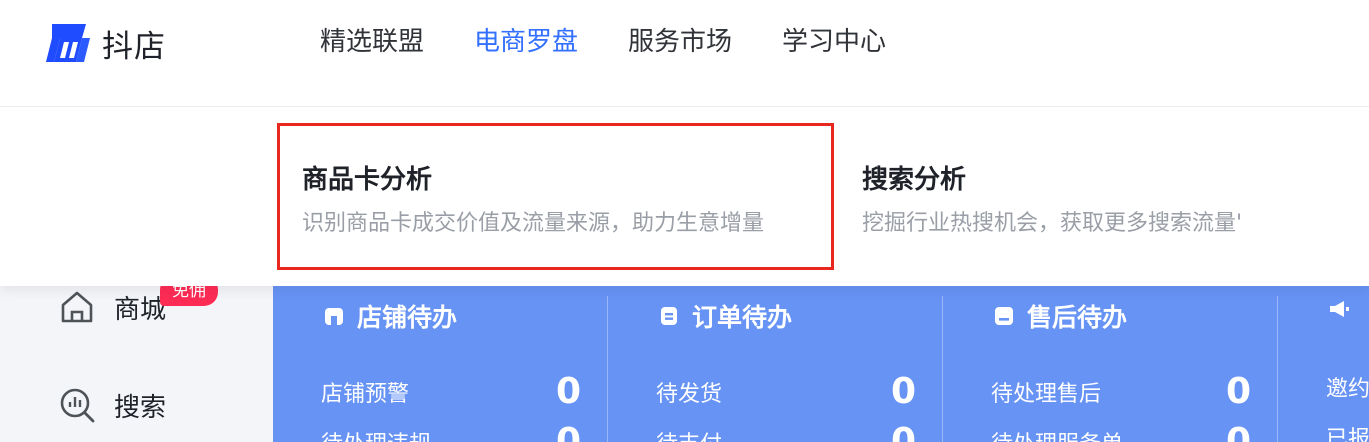 The height and width of the screenshot is (442, 1369). I want to click on todo-row-label: 待处理服务单, so click(1057, 434).